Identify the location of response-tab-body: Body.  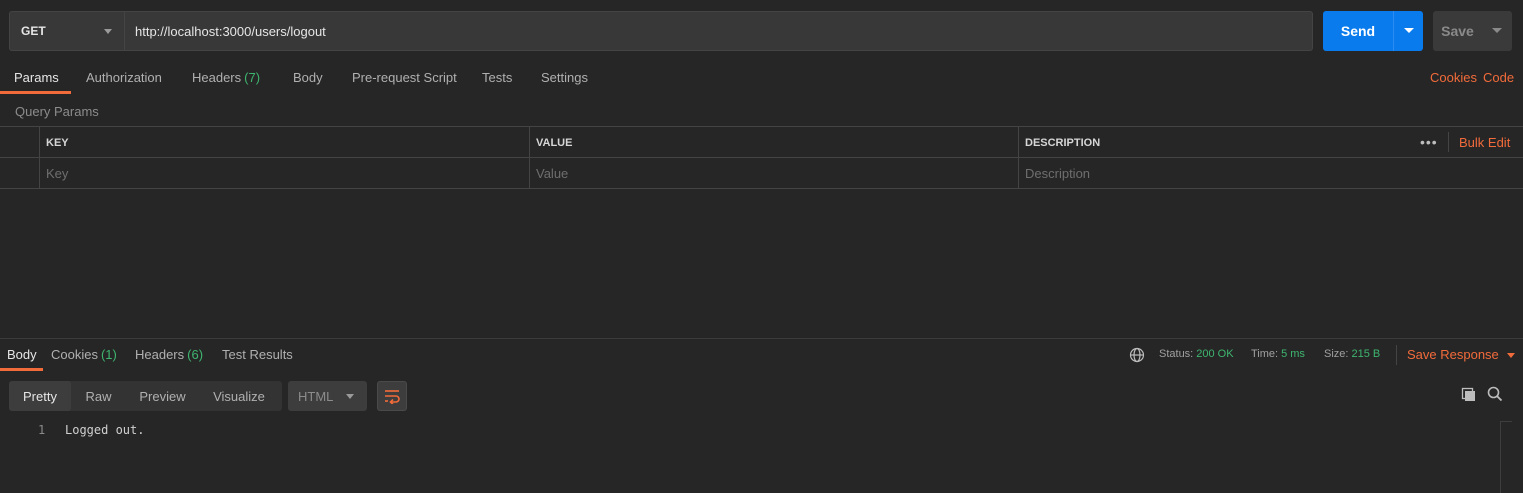
(22, 354).